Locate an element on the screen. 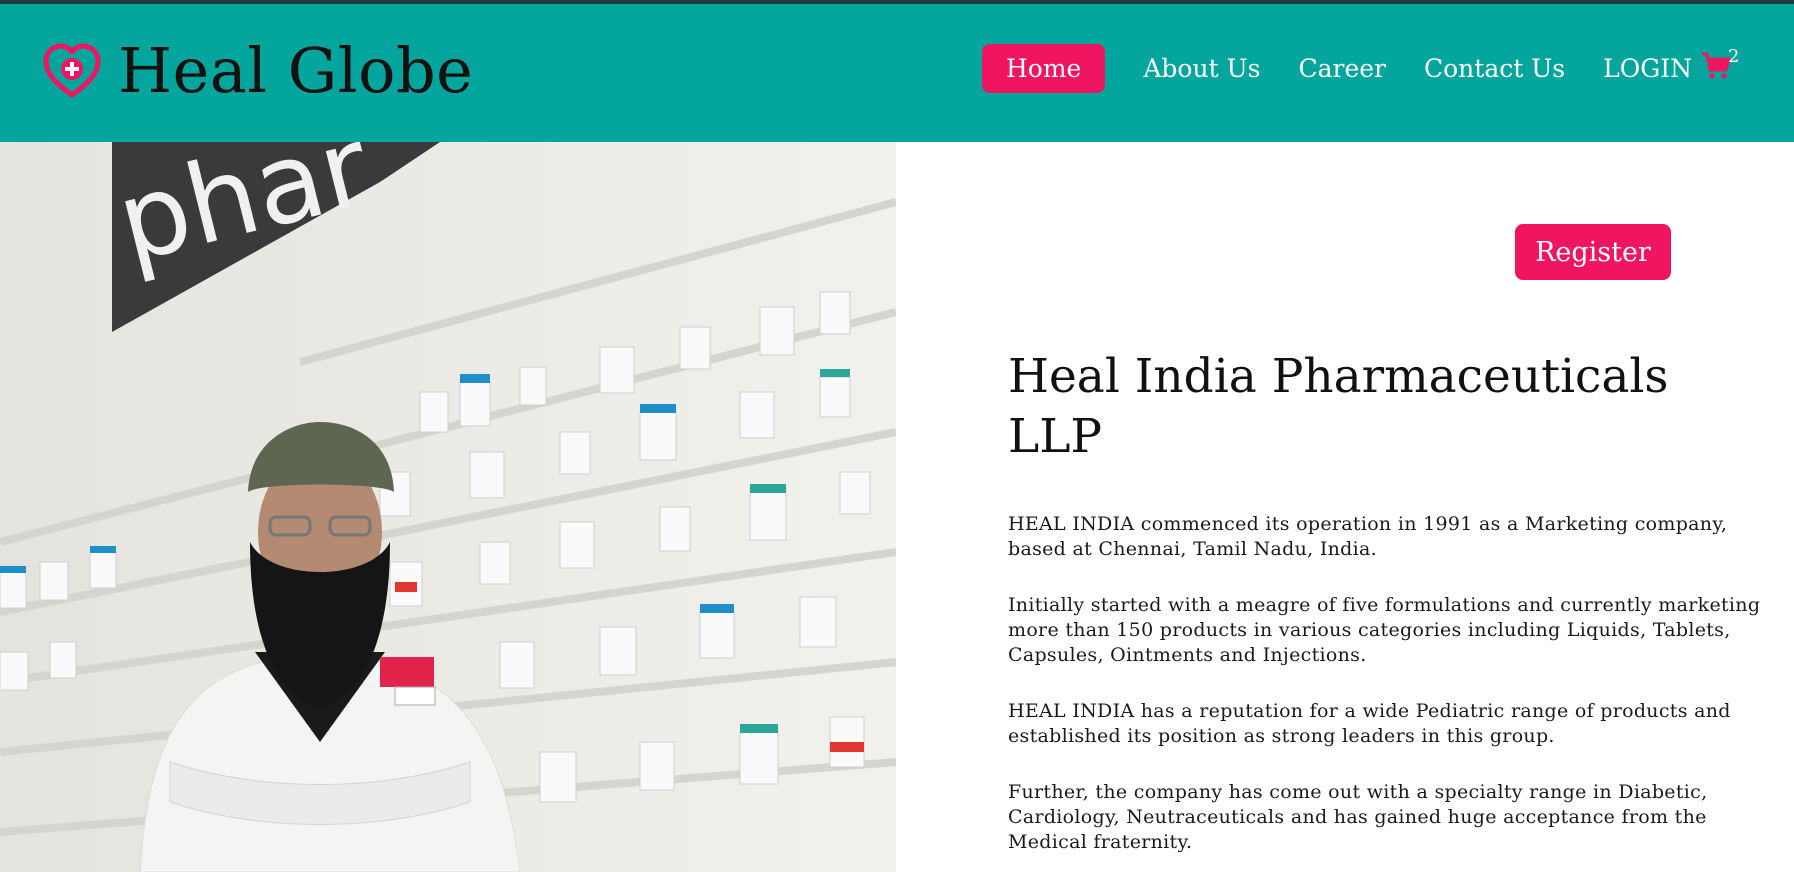 The height and width of the screenshot is (872, 1794). company-title: Heal India Pharmaceuticals LLP is located at coordinates (1338, 406).